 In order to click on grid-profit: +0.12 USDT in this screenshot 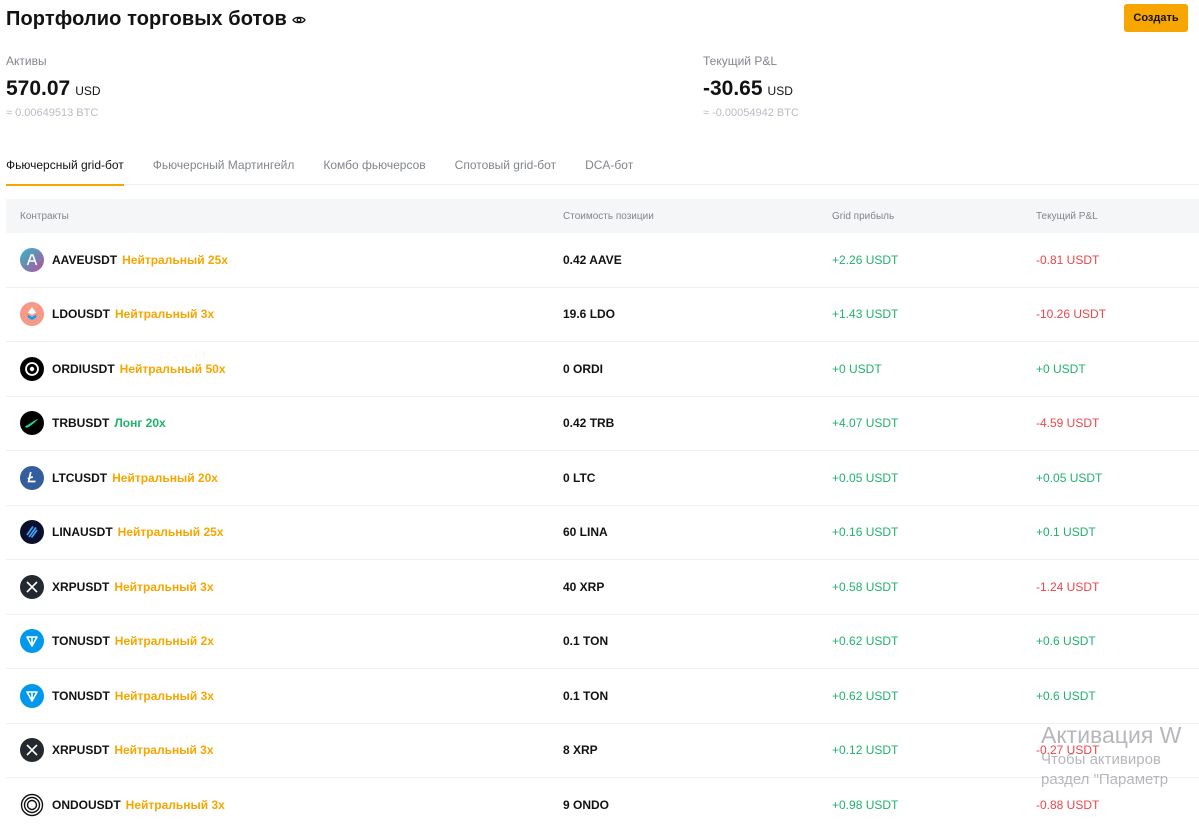, I will do `click(865, 750)`.